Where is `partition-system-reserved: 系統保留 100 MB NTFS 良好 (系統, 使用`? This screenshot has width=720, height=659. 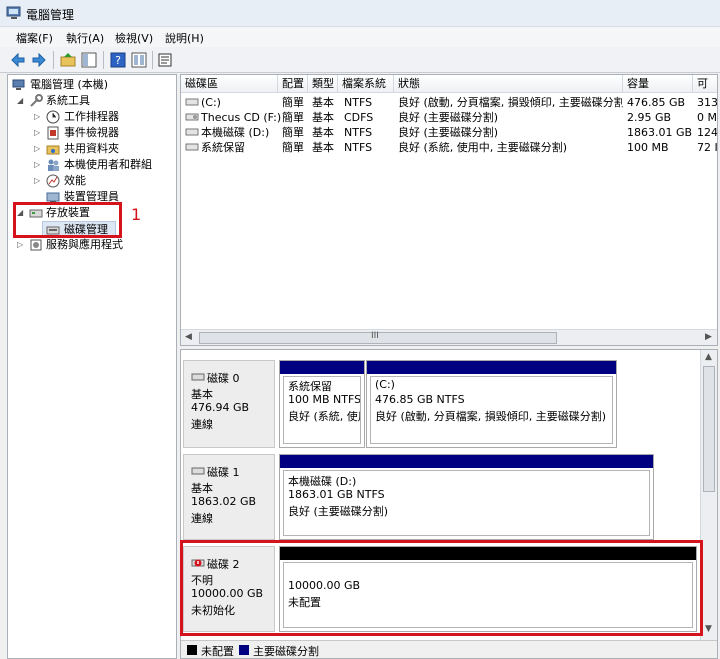 partition-system-reserved: 系統保留 100 MB NTFS 良好 (系統, 使用 is located at coordinates (322, 404).